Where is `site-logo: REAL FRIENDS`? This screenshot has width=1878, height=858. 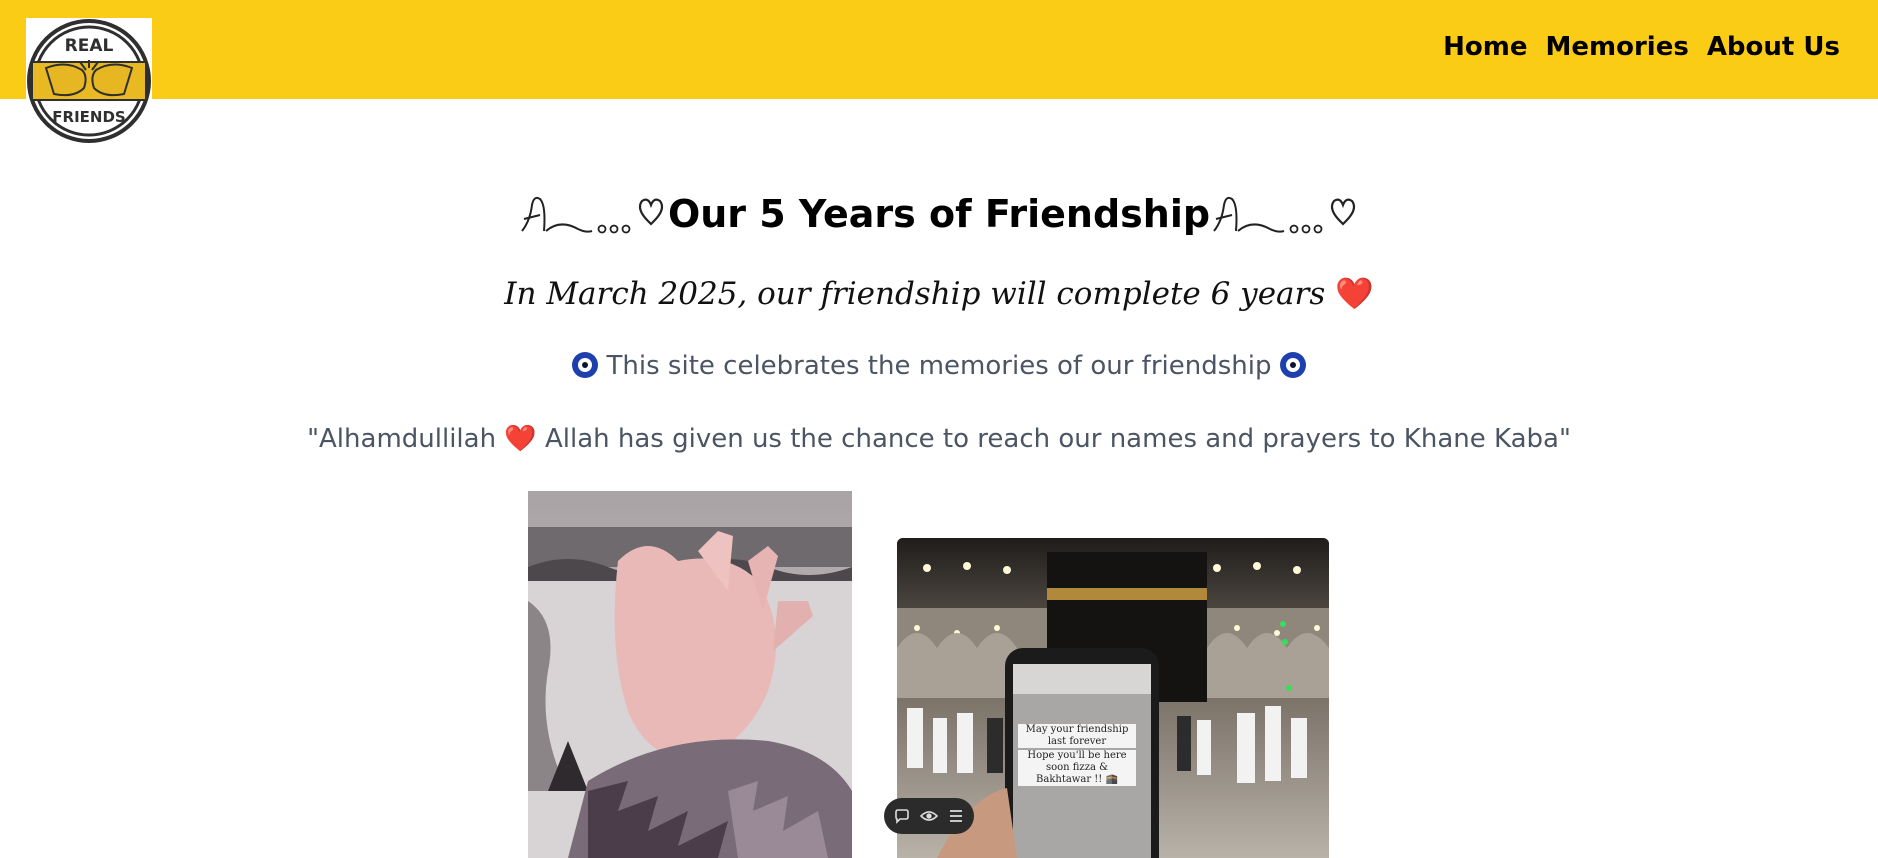 site-logo: REAL FRIENDS is located at coordinates (89, 81).